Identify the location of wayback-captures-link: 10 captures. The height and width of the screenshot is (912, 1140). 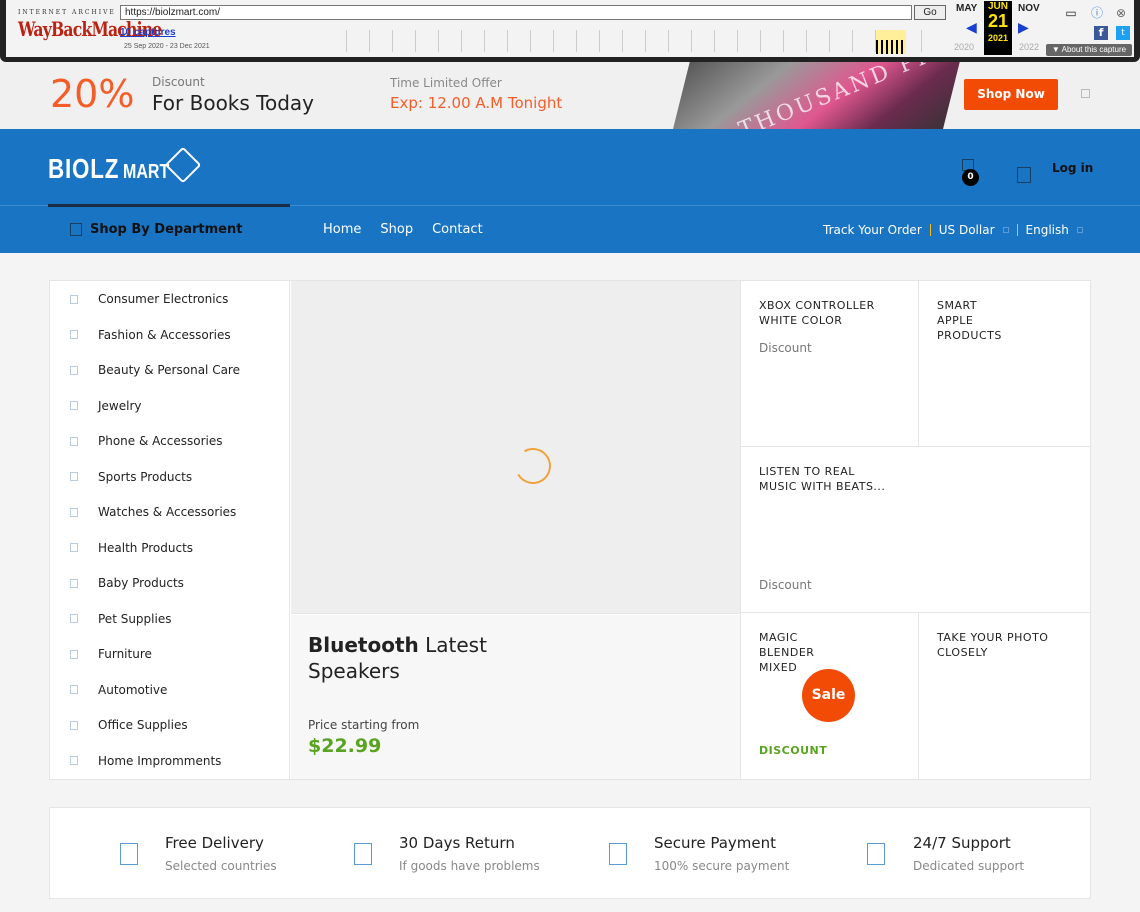
(148, 32).